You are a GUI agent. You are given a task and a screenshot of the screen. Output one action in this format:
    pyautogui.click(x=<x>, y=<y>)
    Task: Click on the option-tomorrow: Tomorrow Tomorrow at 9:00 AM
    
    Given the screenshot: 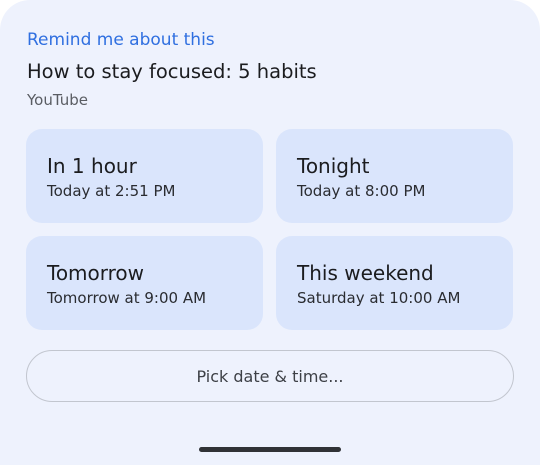 What is the action you would take?
    pyautogui.click(x=144, y=283)
    